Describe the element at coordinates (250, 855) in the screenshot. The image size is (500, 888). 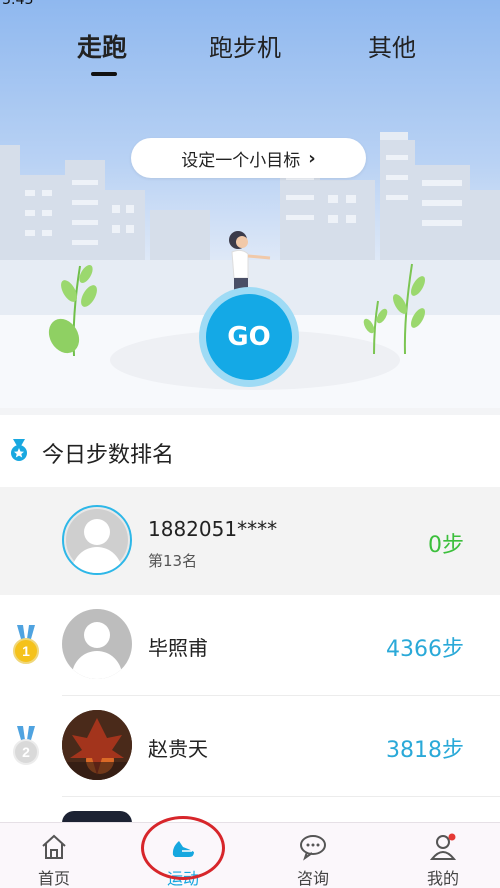
I see `bottom-tab-bar: 首页 运动 咨询 我的` at that location.